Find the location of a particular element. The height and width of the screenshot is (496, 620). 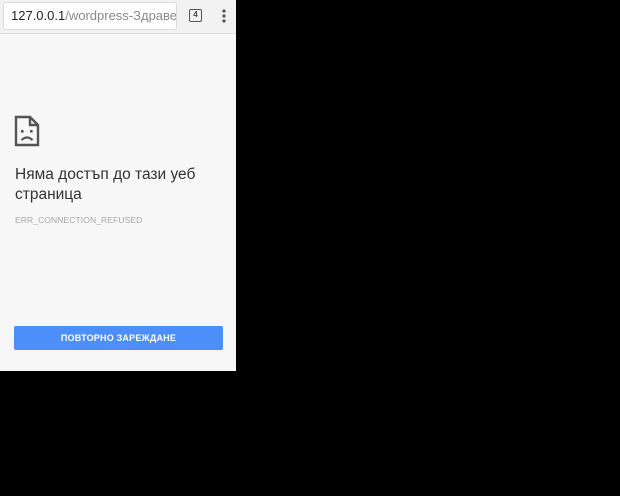

error-code: ERR_CONNECTION_REFUSED is located at coordinates (79, 220).